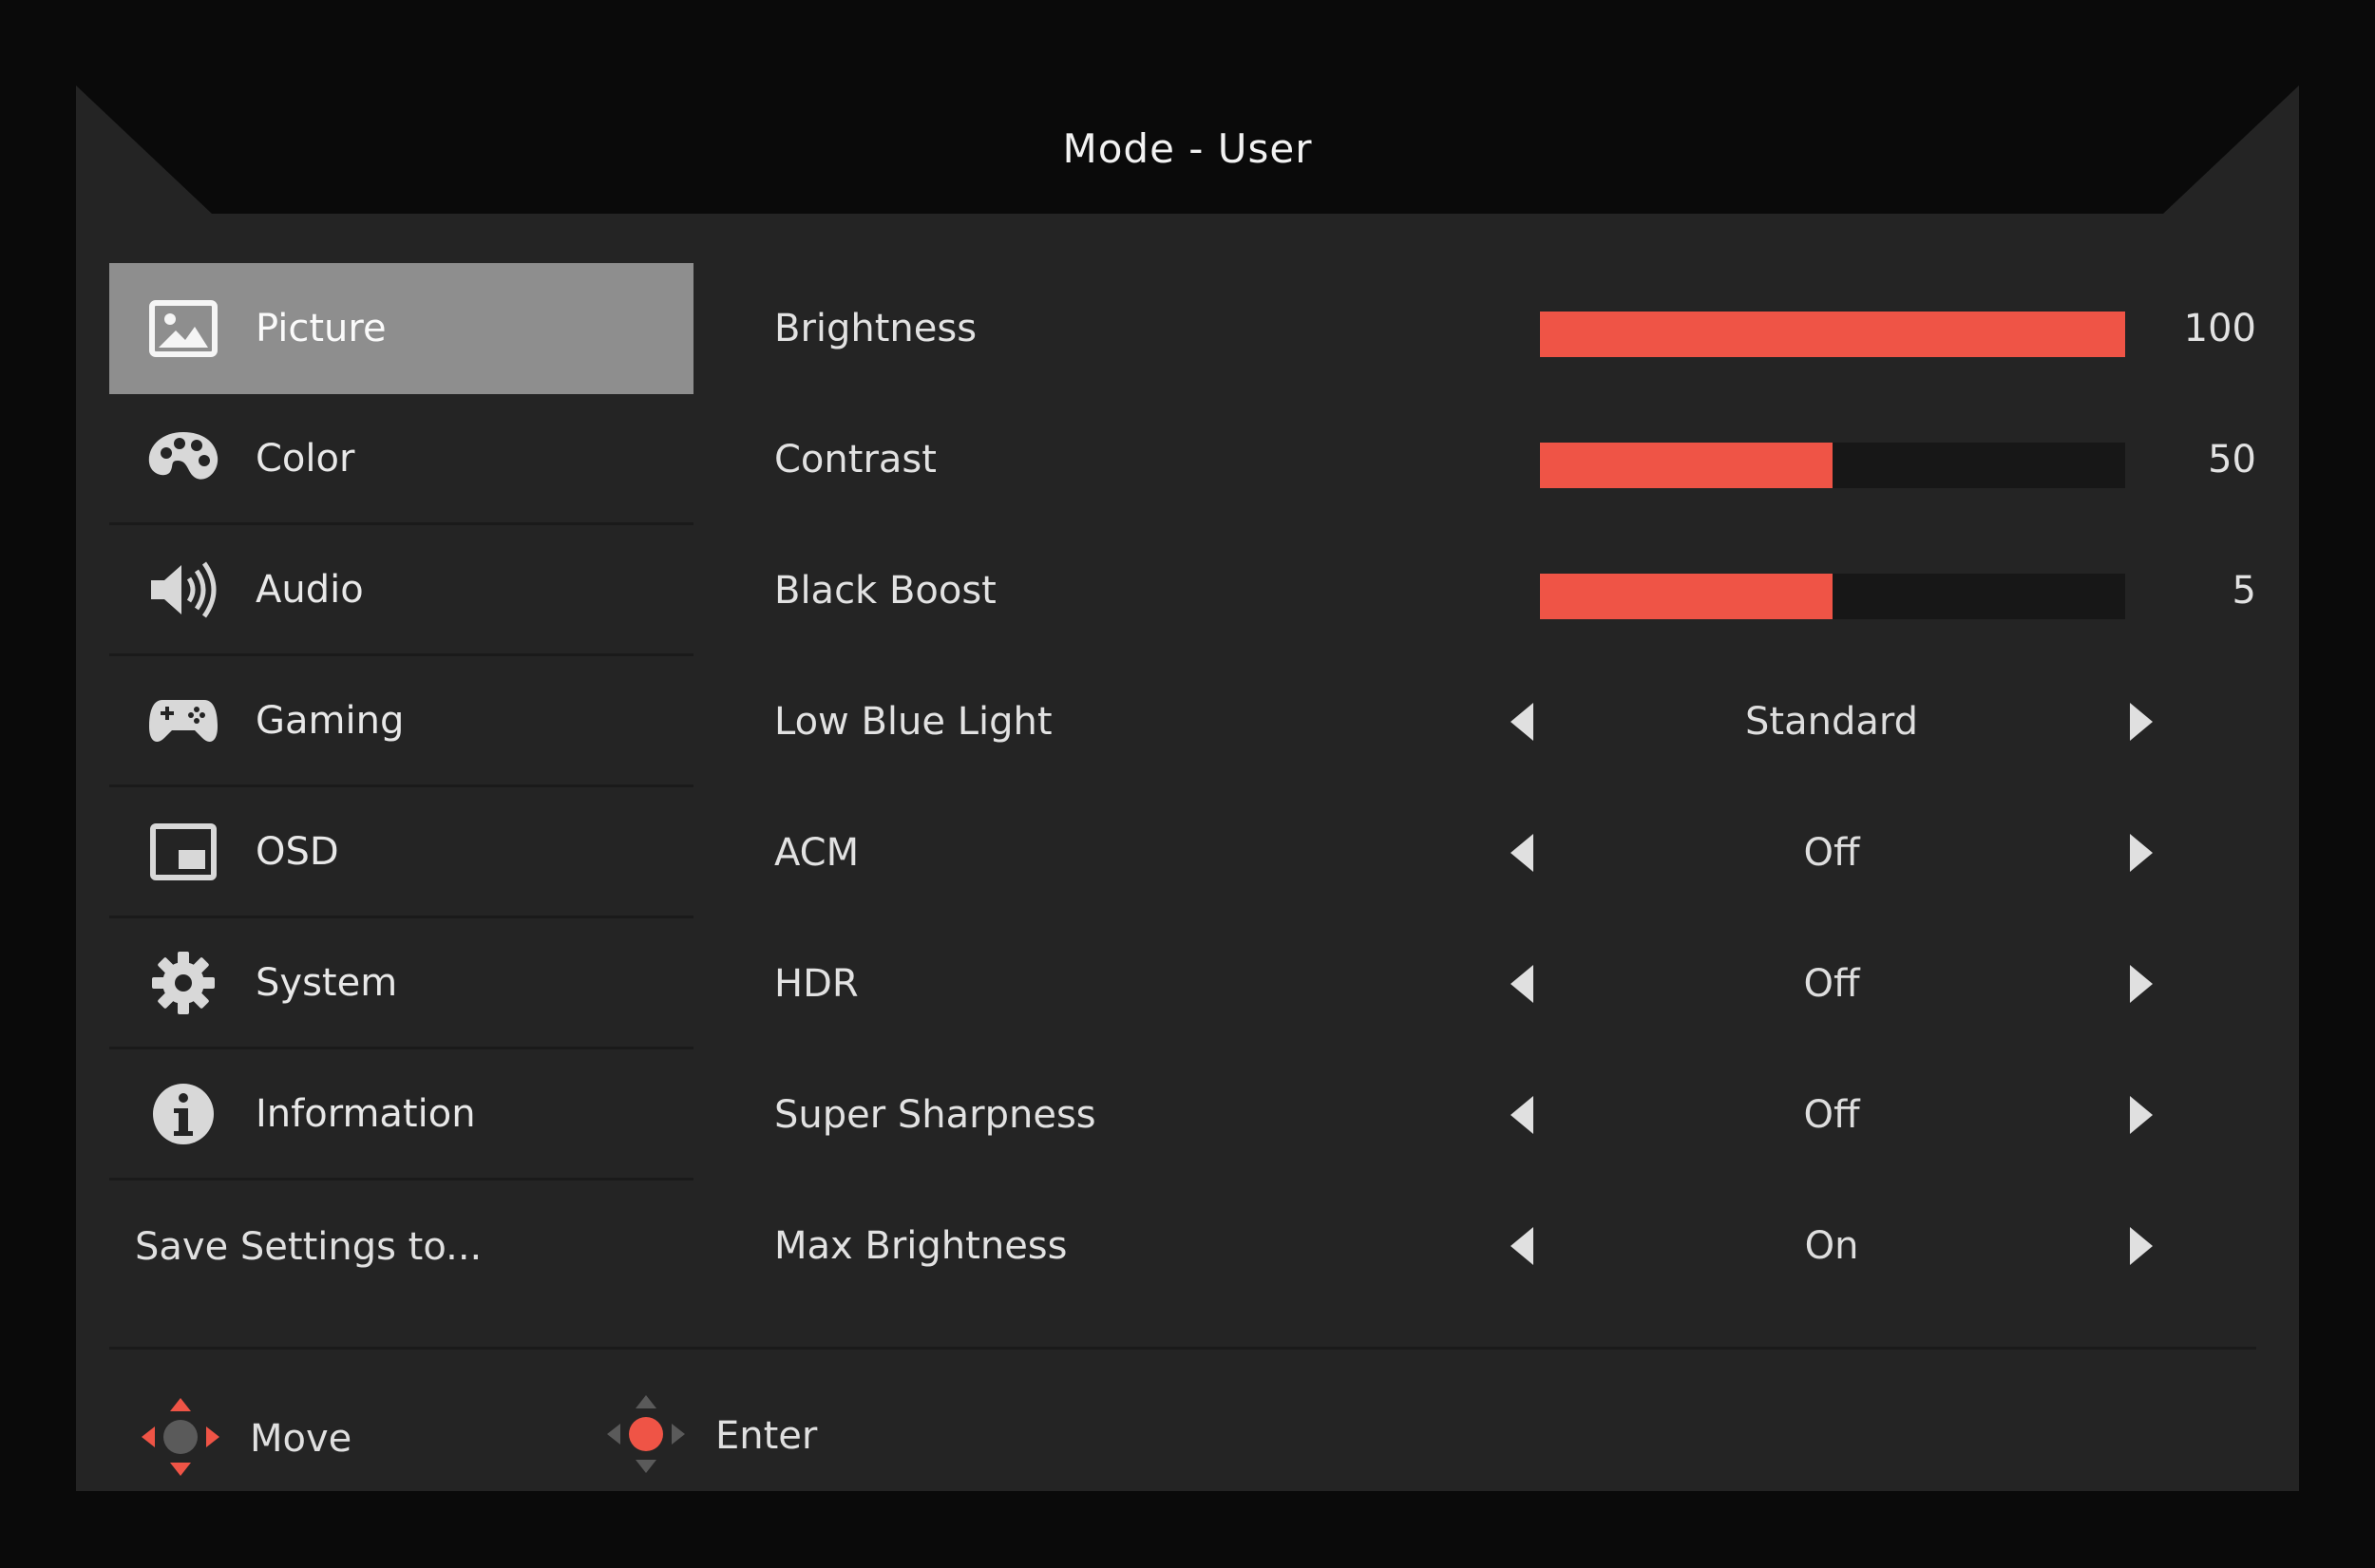  What do you see at coordinates (183, 329) in the screenshot?
I see `picture-icon` at bounding box center [183, 329].